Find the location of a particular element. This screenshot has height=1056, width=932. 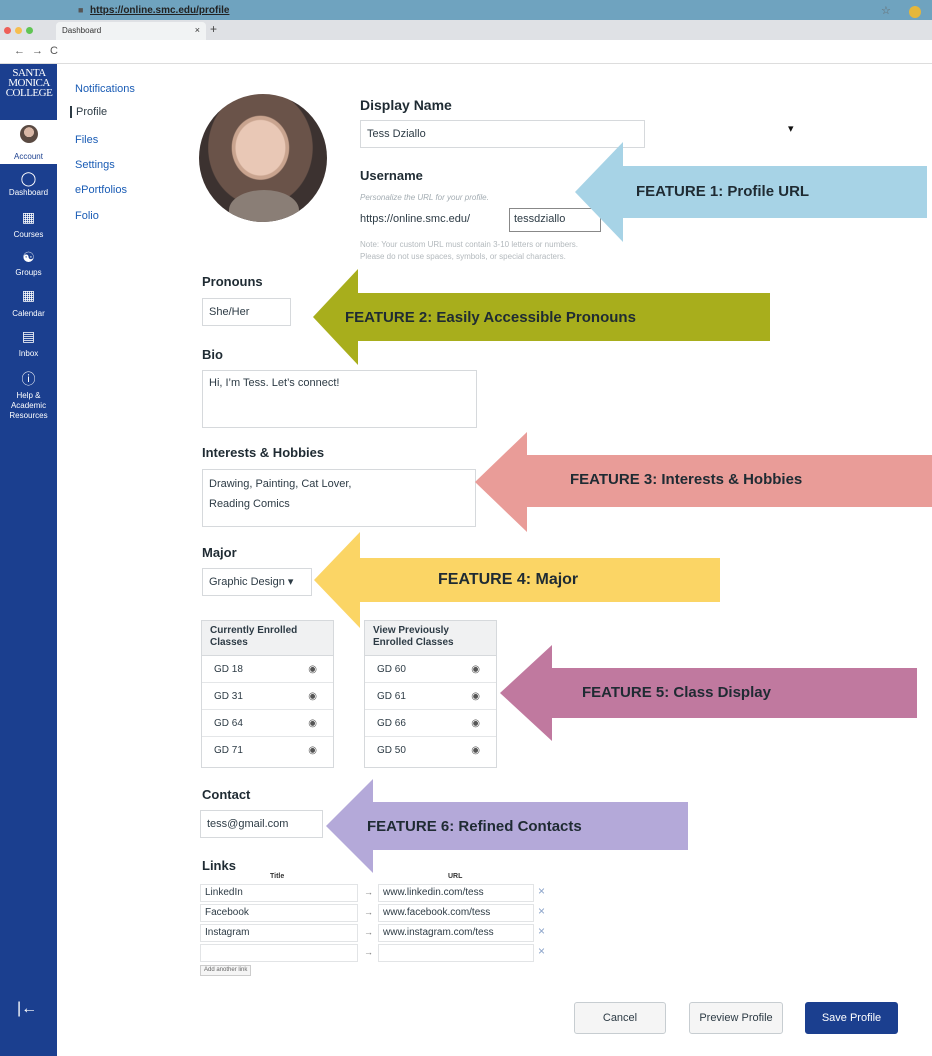

link-url-input: www.instagram.com/tess is located at coordinates (456, 933).